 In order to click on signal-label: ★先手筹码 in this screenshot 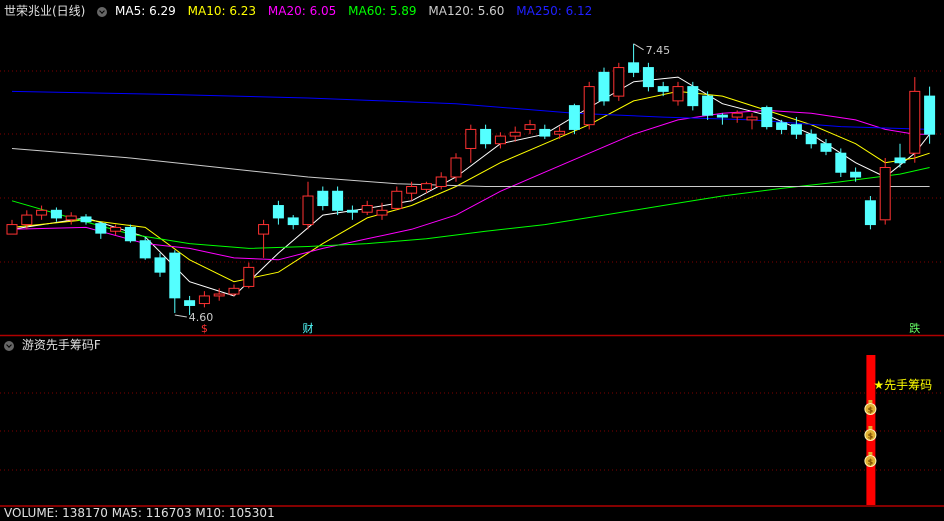, I will do `click(902, 385)`.